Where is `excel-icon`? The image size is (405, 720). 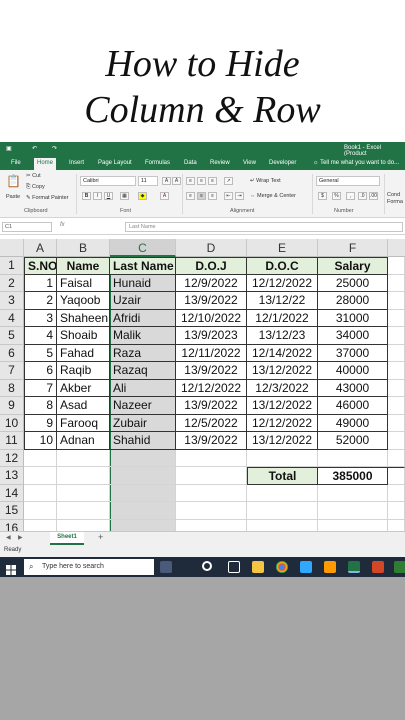
excel-icon is located at coordinates (354, 567).